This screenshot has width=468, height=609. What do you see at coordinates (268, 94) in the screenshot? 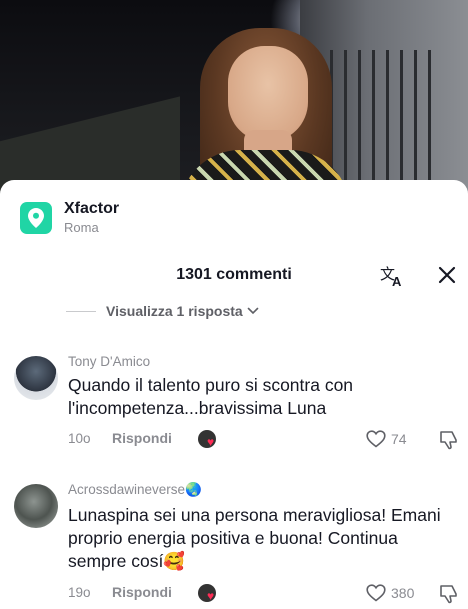
I see `person-face` at bounding box center [268, 94].